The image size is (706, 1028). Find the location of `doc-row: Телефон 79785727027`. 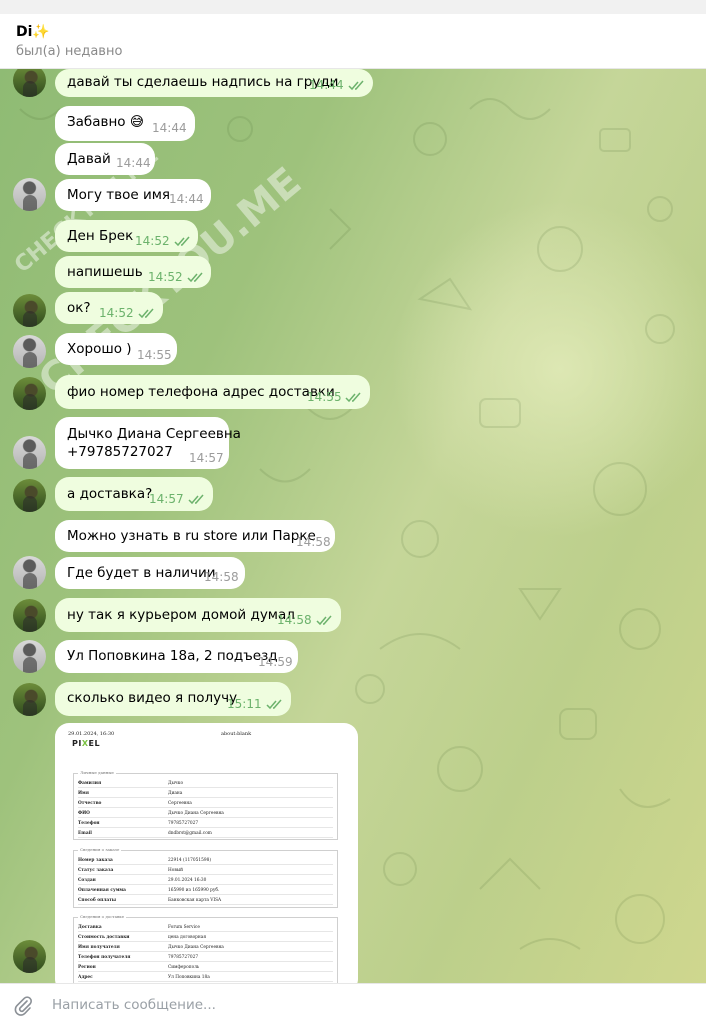

doc-row: Телефон 79785727027 is located at coordinates (205, 823).